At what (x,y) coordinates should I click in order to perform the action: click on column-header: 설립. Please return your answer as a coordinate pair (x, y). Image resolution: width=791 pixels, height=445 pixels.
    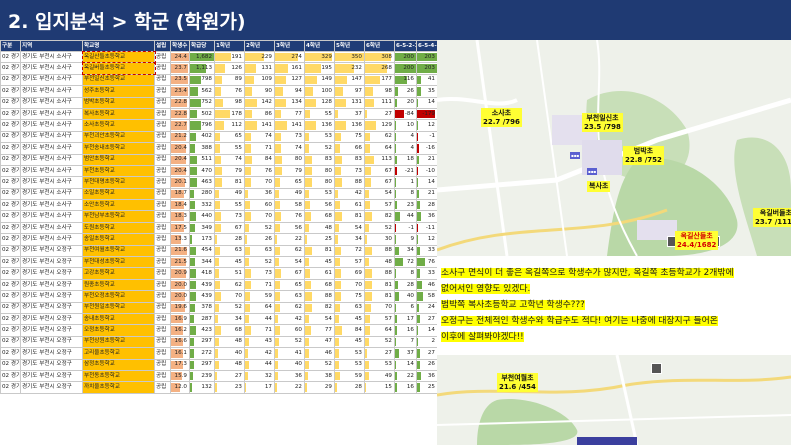
    Looking at the image, I should click on (162, 46).